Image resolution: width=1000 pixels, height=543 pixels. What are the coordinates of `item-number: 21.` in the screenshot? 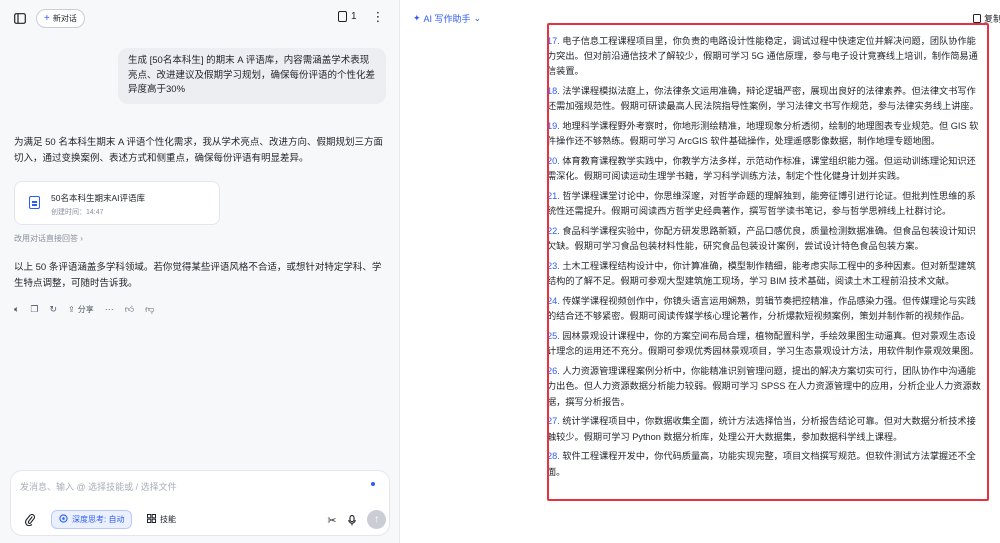 It's located at (553, 196).